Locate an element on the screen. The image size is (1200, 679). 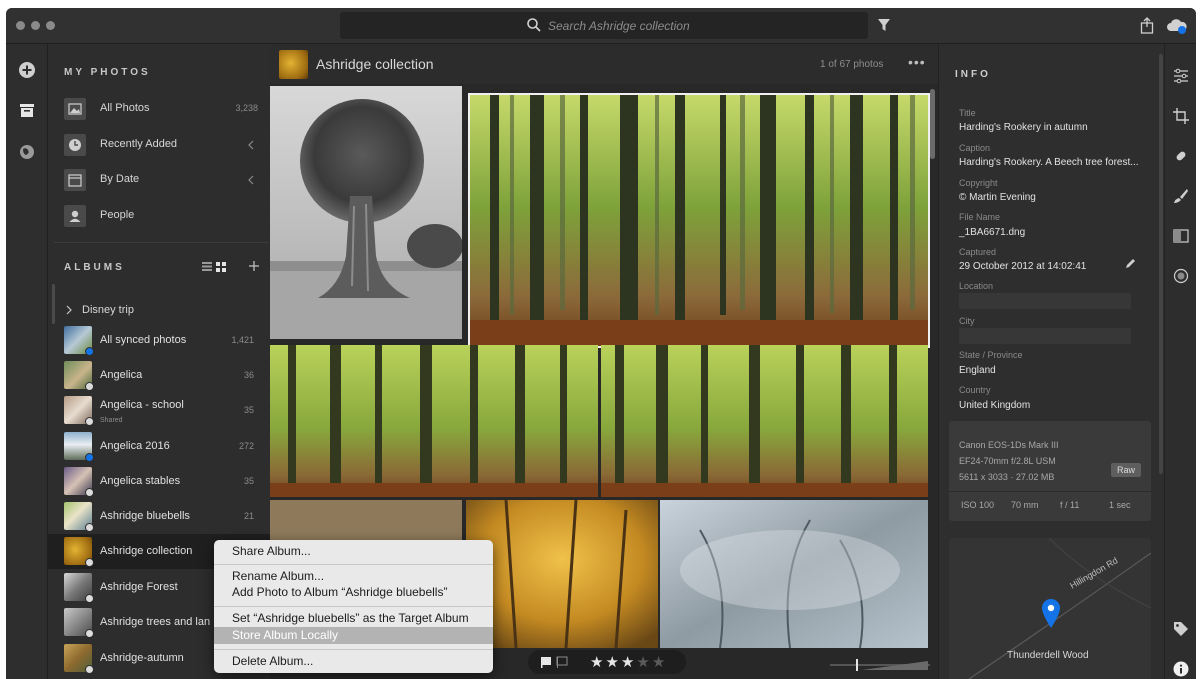
sidebar-item-all-photos: All Photos 3,238 is located at coordinates (160, 109).